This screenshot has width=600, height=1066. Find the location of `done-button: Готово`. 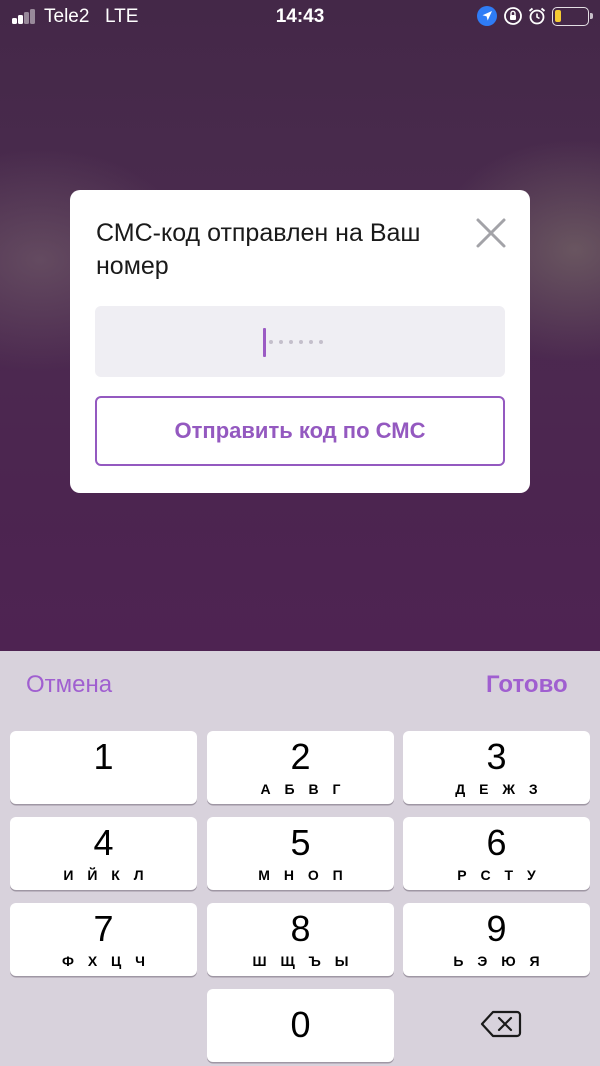

done-button: Готово is located at coordinates (527, 685).